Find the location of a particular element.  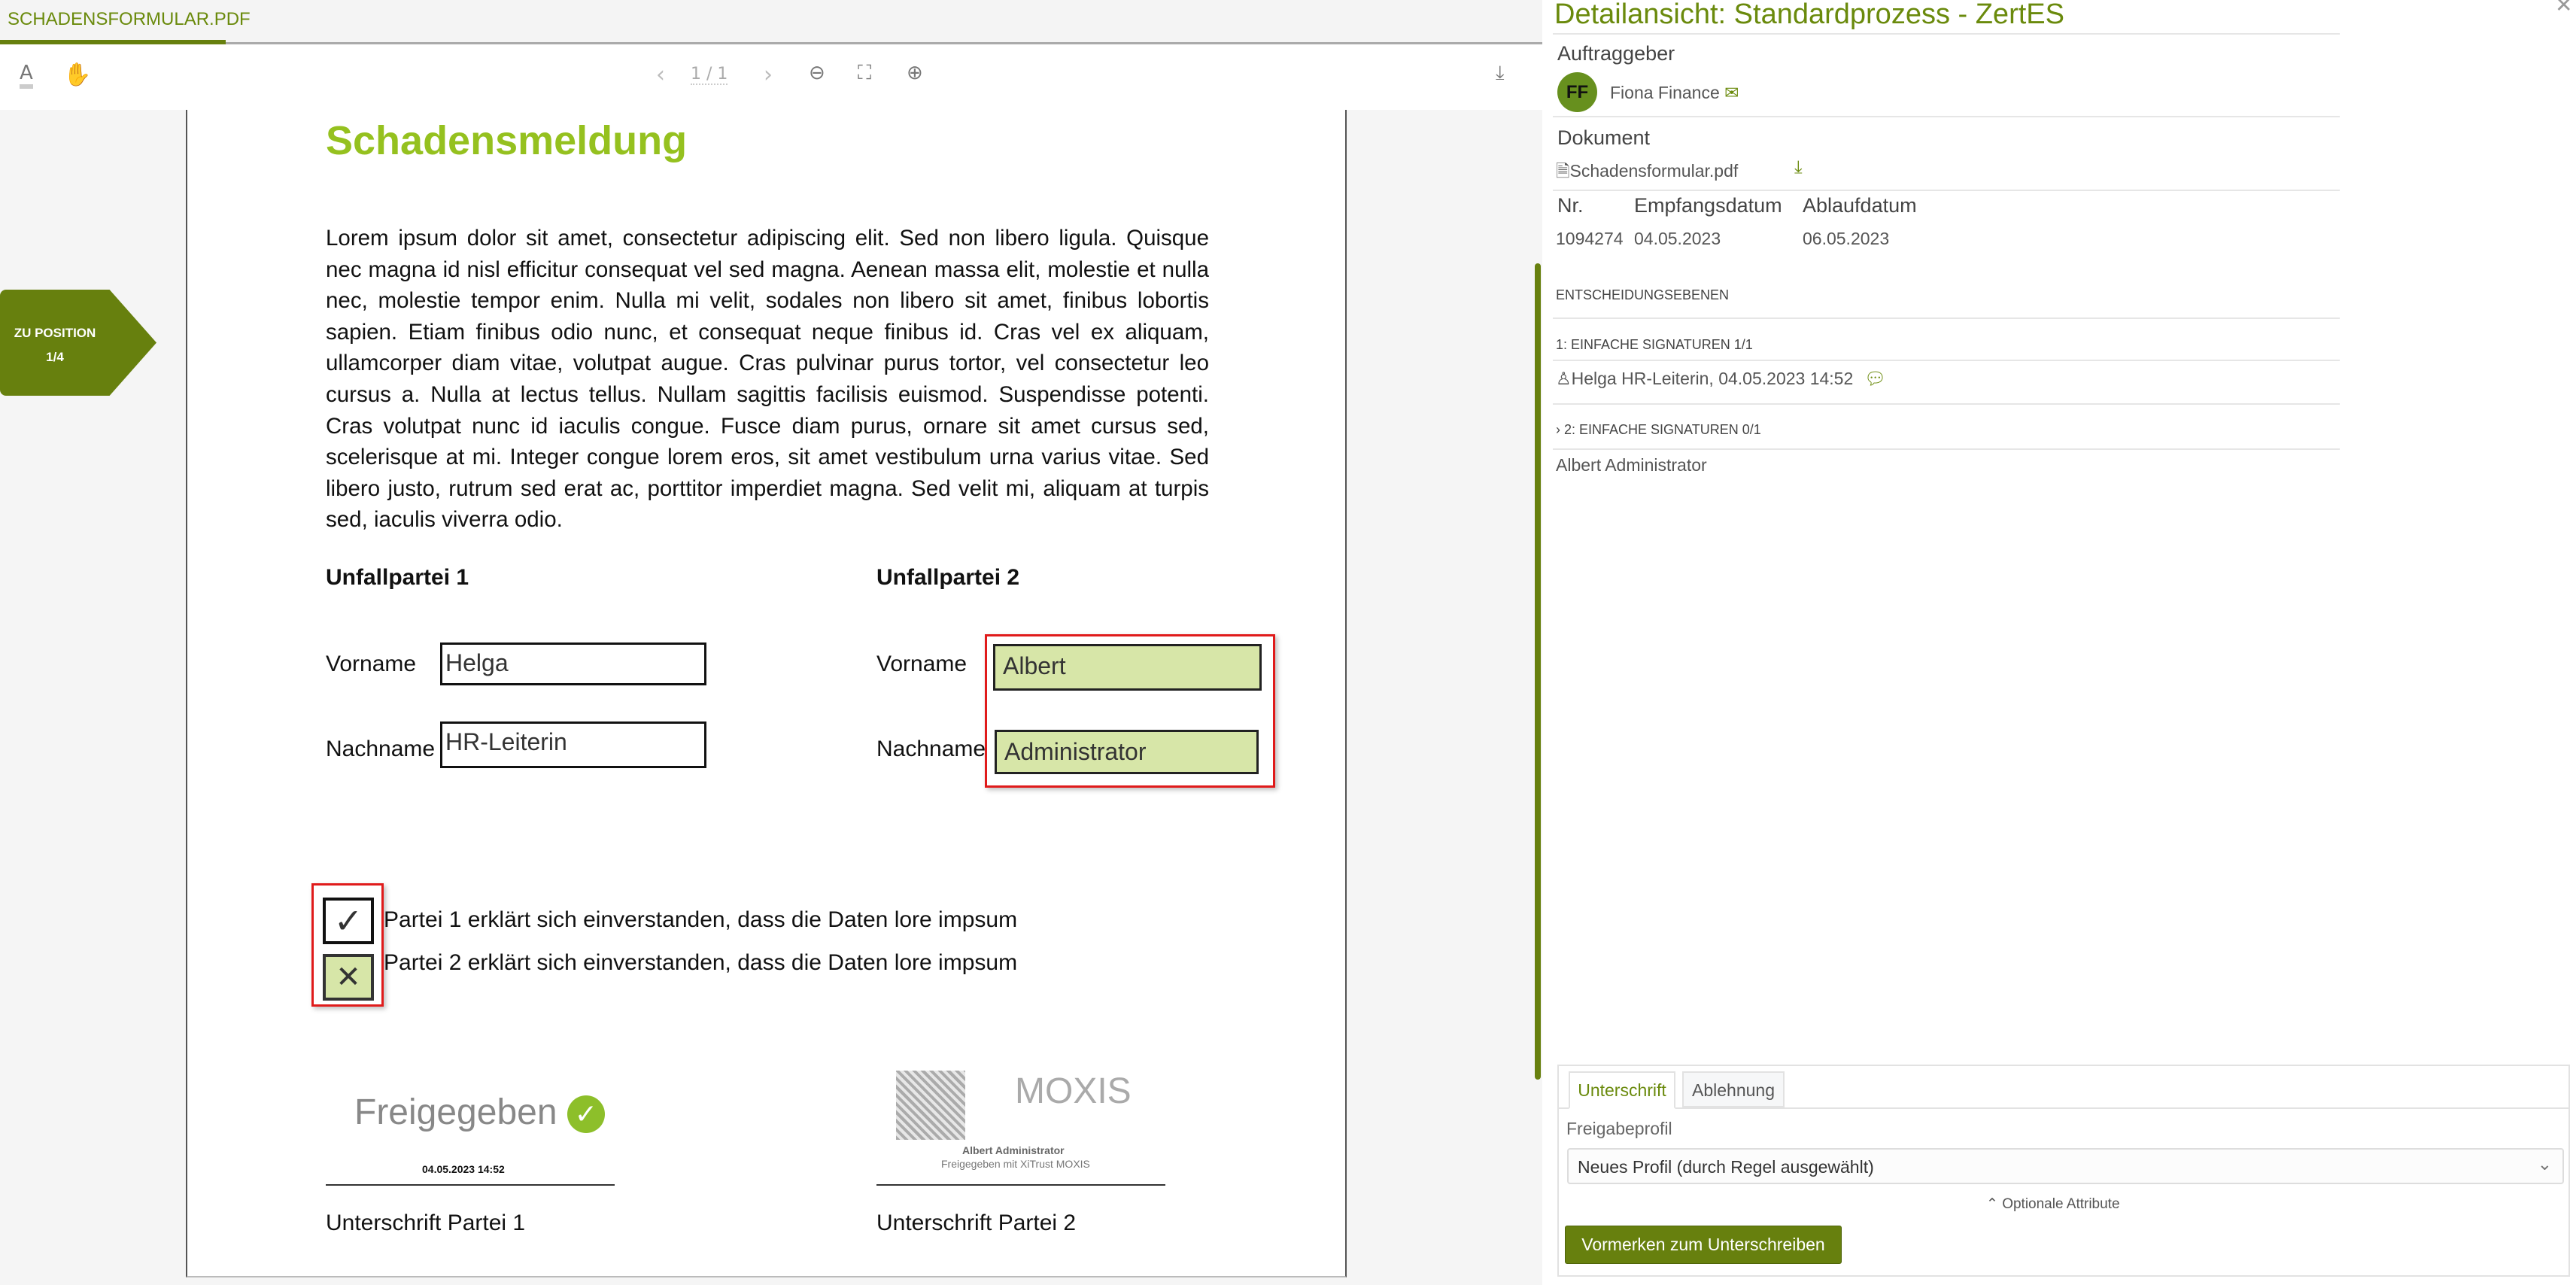

party2-vorname-label: Vorname is located at coordinates (922, 664).